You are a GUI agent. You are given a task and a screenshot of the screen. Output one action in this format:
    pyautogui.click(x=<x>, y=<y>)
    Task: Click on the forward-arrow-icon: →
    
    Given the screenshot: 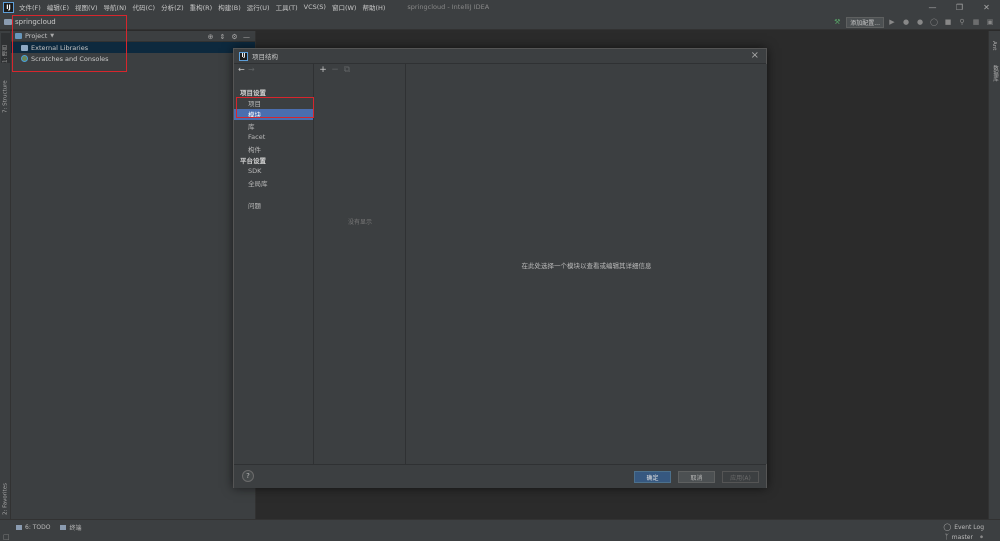 What is the action you would take?
    pyautogui.click(x=253, y=69)
    